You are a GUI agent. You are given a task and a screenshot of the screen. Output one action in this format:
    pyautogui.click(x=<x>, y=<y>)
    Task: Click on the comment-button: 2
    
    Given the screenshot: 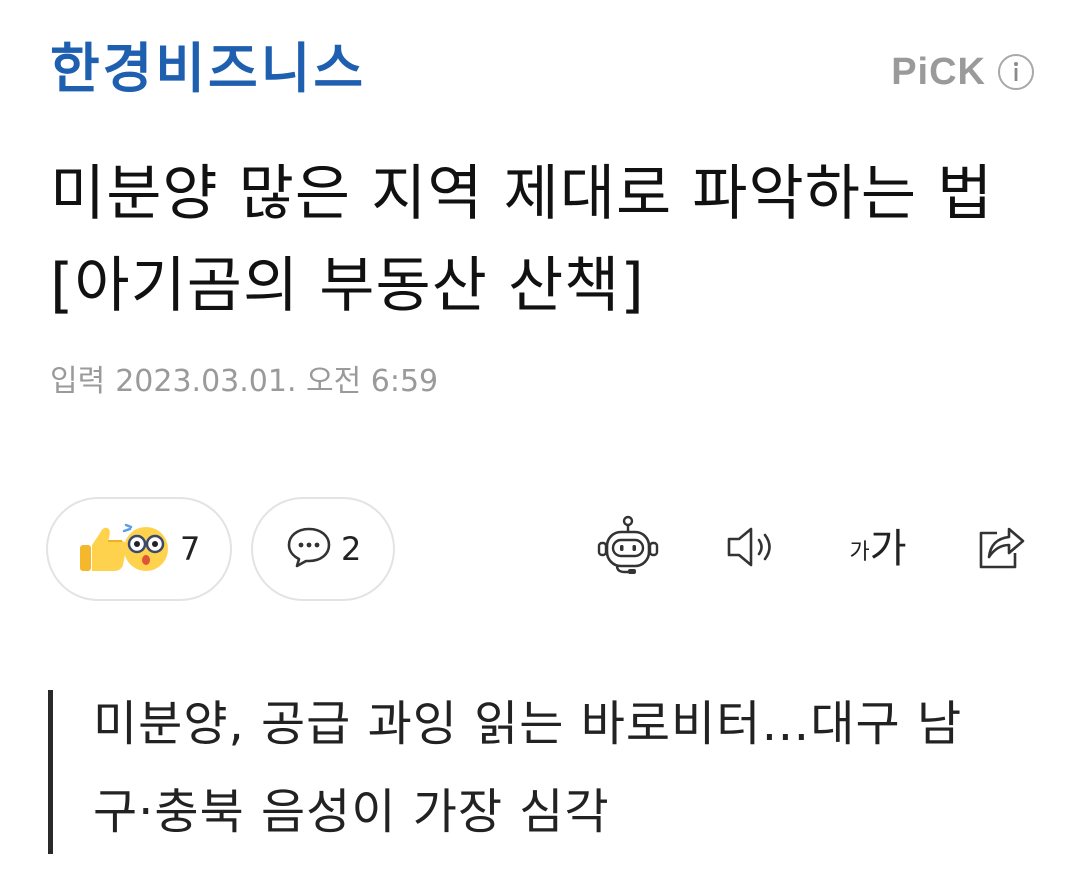 What is the action you would take?
    pyautogui.click(x=323, y=549)
    